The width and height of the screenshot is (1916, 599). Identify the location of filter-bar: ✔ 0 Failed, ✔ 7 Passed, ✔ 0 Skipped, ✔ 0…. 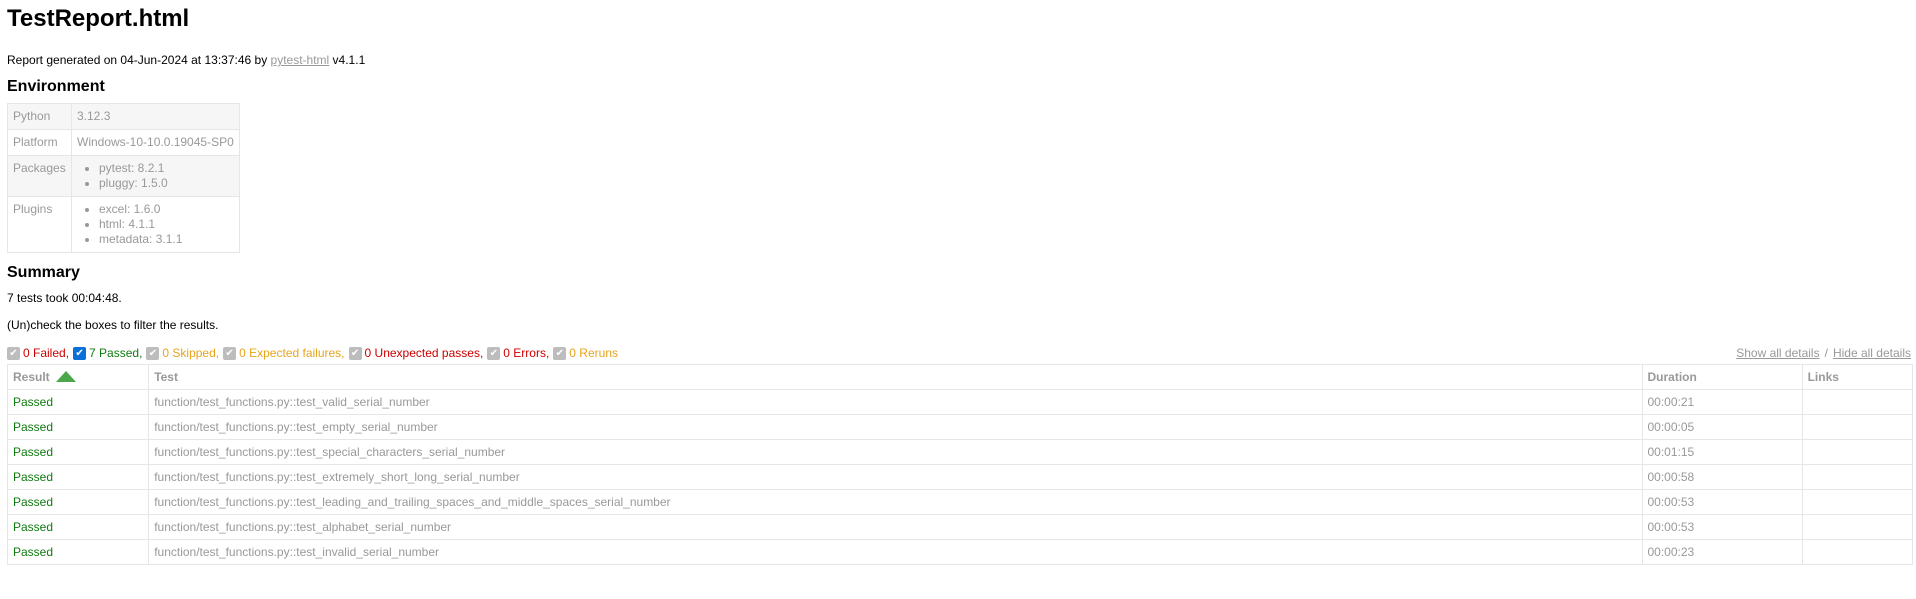
(959, 353).